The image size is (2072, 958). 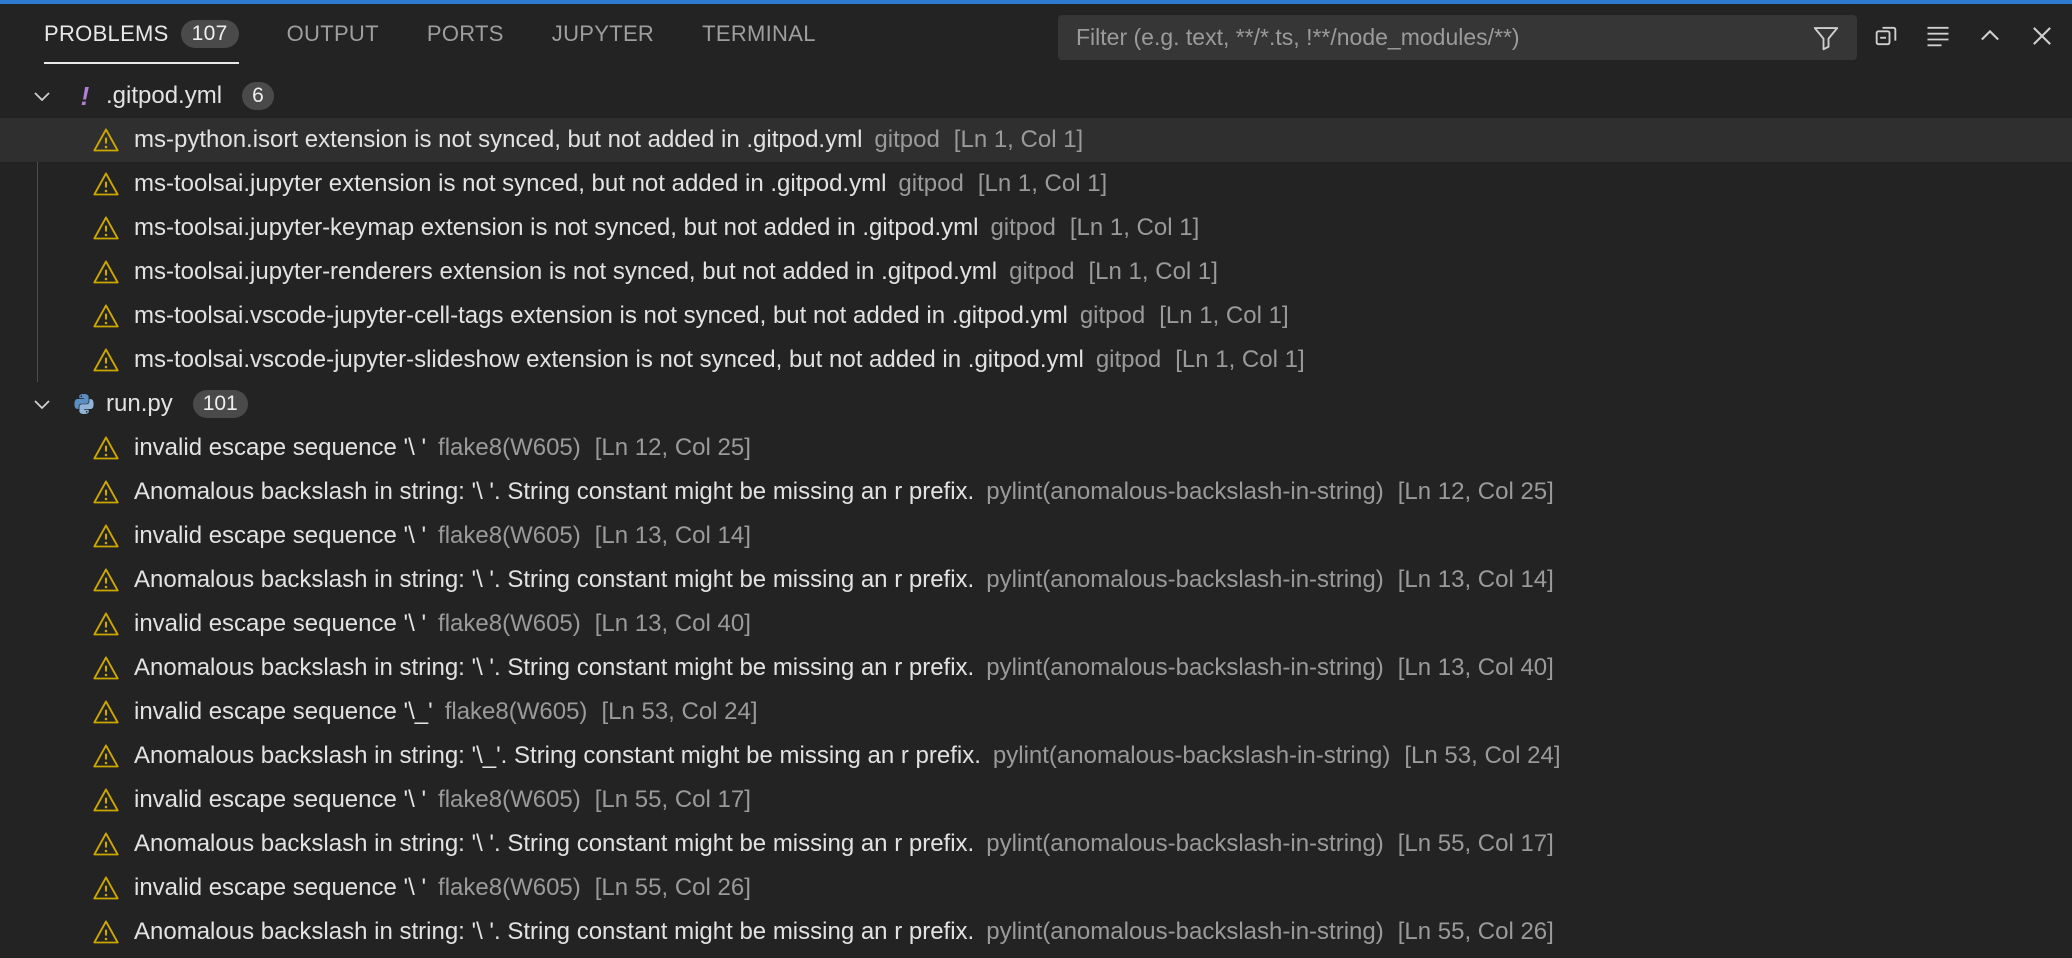 I want to click on problem-message: invalid escape sequence '\_', so click(x=283, y=711).